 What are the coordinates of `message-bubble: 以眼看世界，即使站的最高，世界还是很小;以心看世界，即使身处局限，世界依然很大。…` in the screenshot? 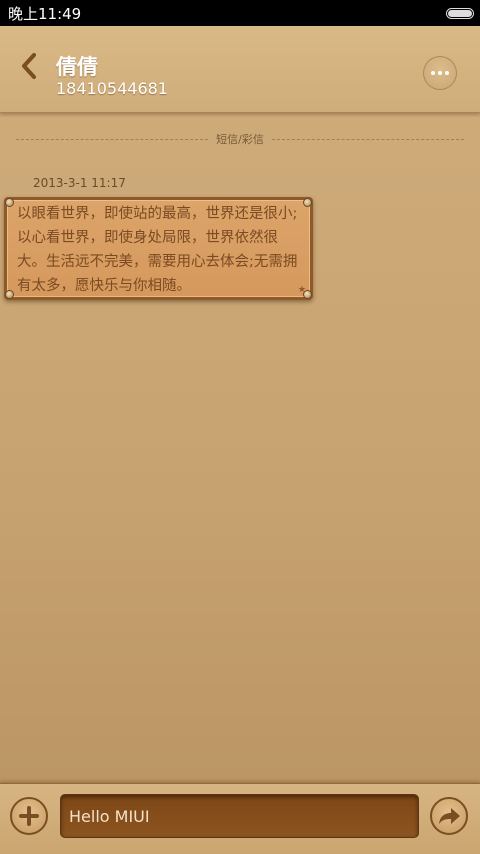 It's located at (158, 248).